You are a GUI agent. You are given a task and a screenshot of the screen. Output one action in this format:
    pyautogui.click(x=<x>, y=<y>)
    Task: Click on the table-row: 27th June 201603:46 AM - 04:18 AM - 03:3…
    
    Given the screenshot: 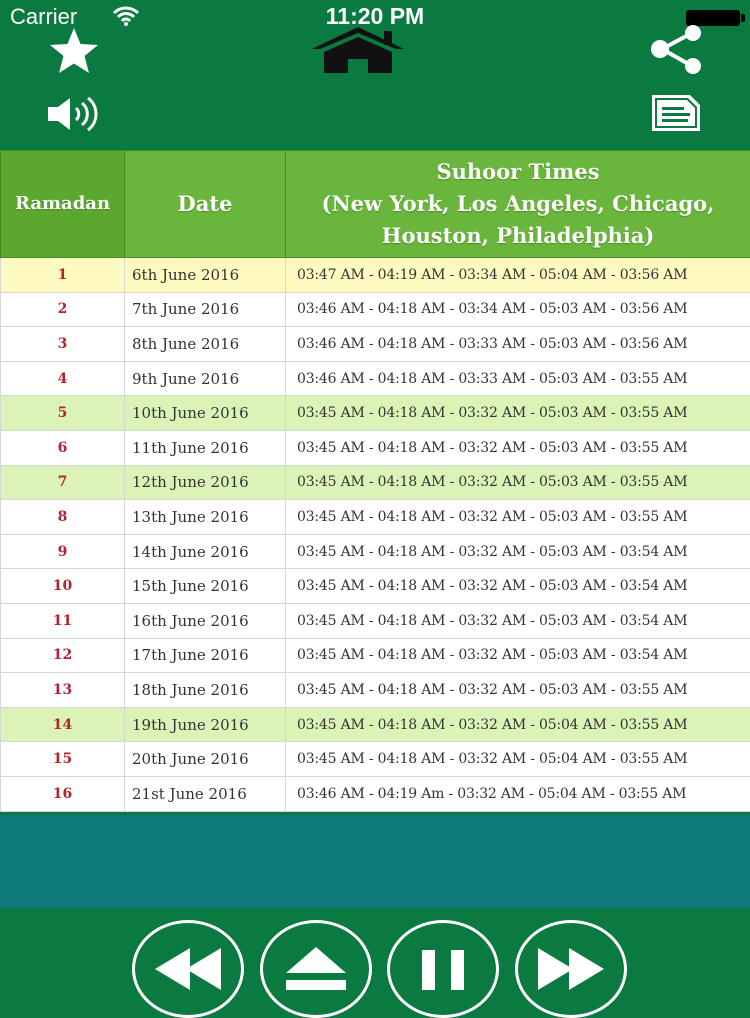 What is the action you would take?
    pyautogui.click(x=375, y=309)
    